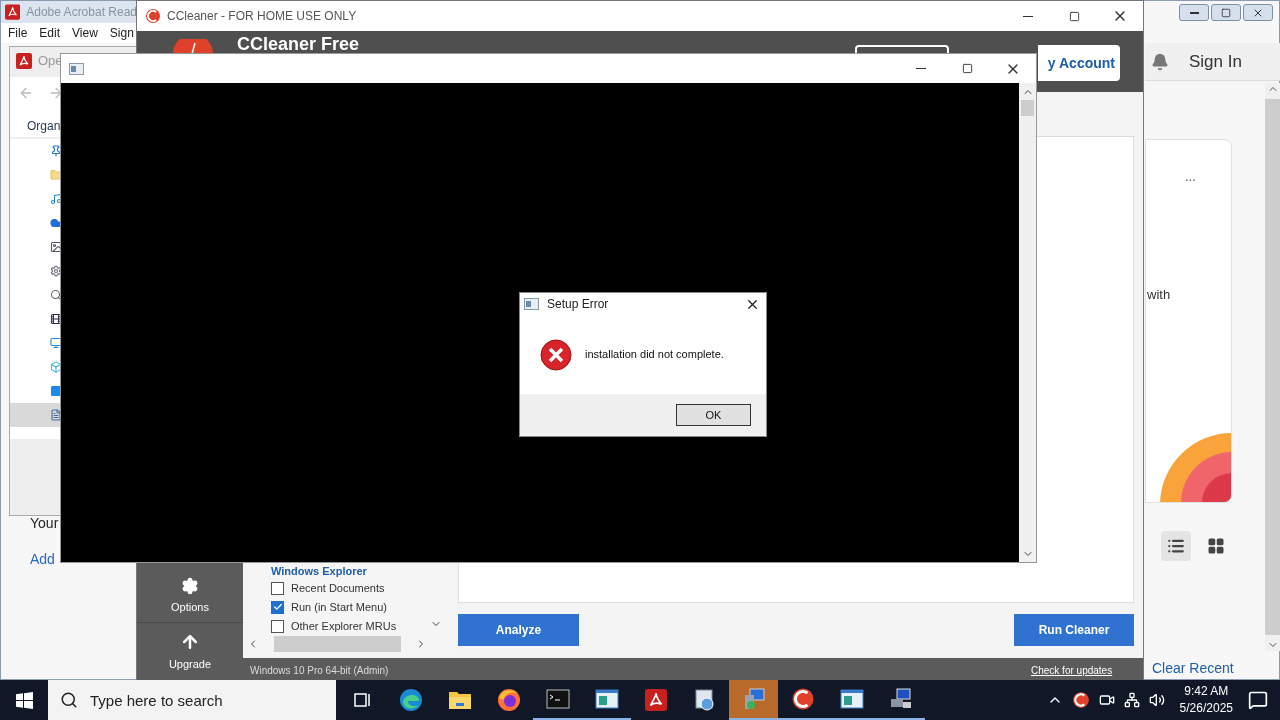  I want to click on section-heading: Your, so click(44, 523).